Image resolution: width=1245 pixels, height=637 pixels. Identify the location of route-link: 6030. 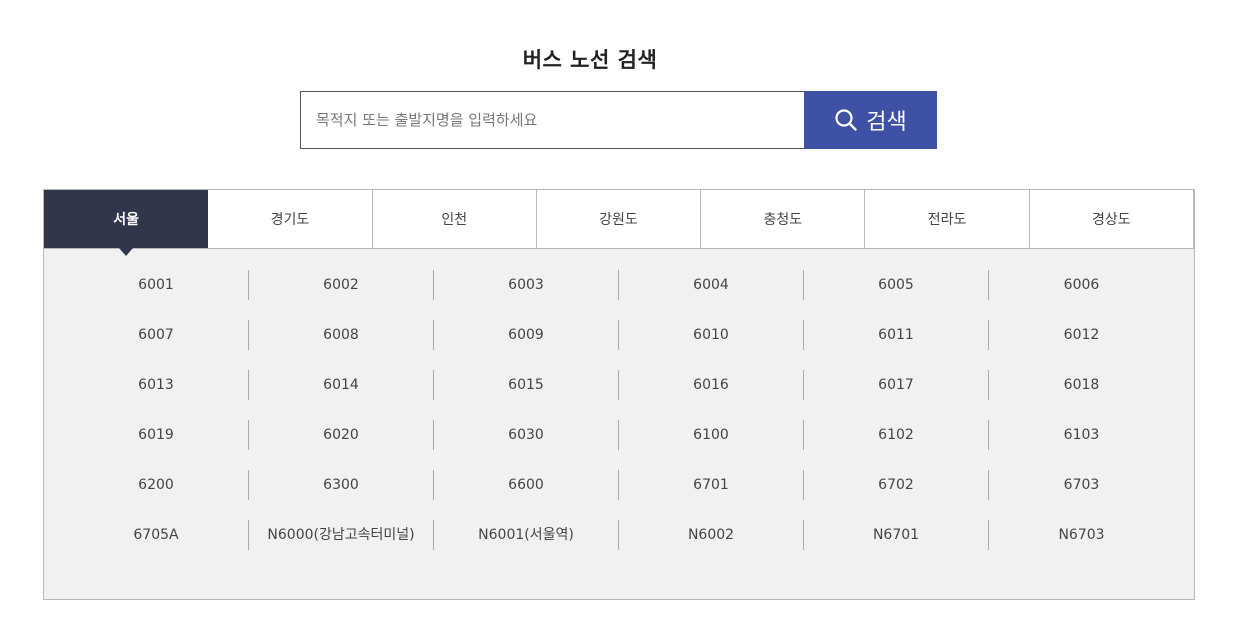
(526, 435).